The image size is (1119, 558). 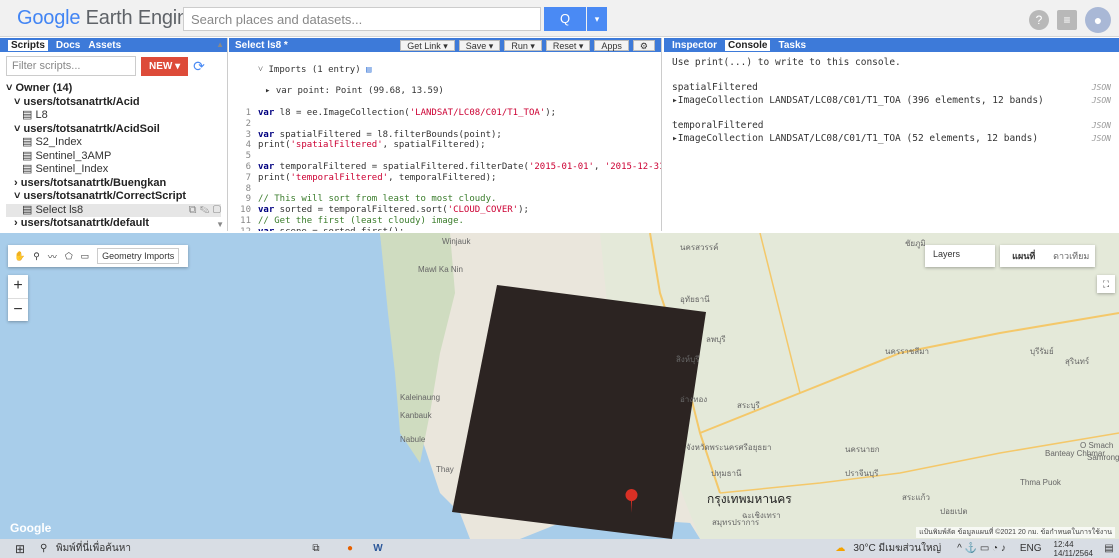 What do you see at coordinates (1073, 549) in the screenshot?
I see `clock: 12:44 14/11/2564` at bounding box center [1073, 549].